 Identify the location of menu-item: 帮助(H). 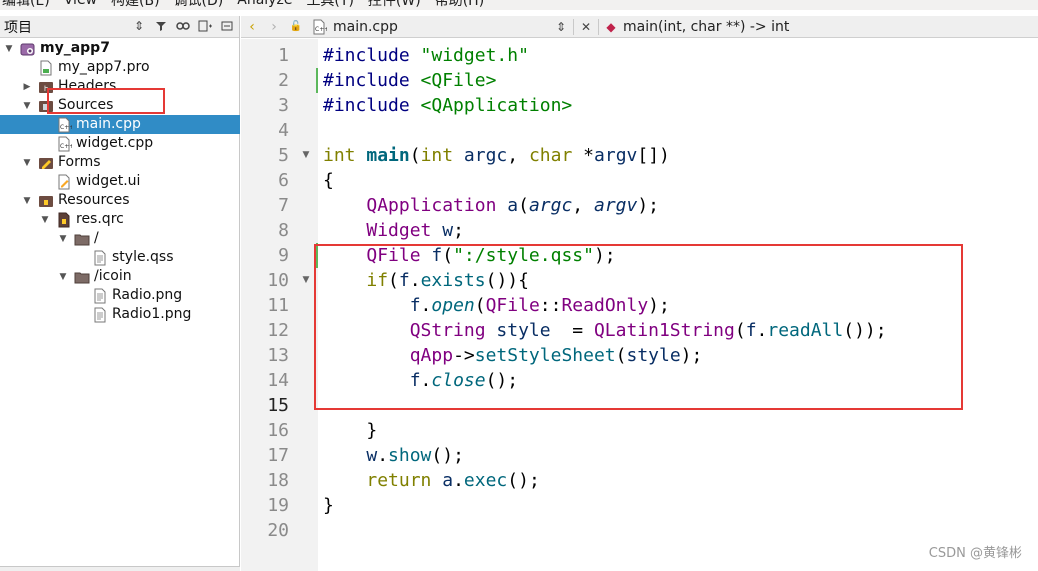
(459, 5).